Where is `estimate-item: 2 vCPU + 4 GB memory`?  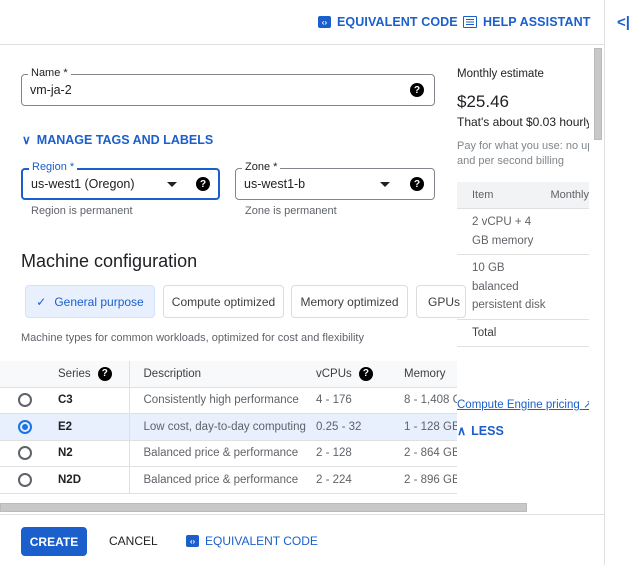
estimate-item: 2 vCPU + 4 GB memory is located at coordinates (523, 232).